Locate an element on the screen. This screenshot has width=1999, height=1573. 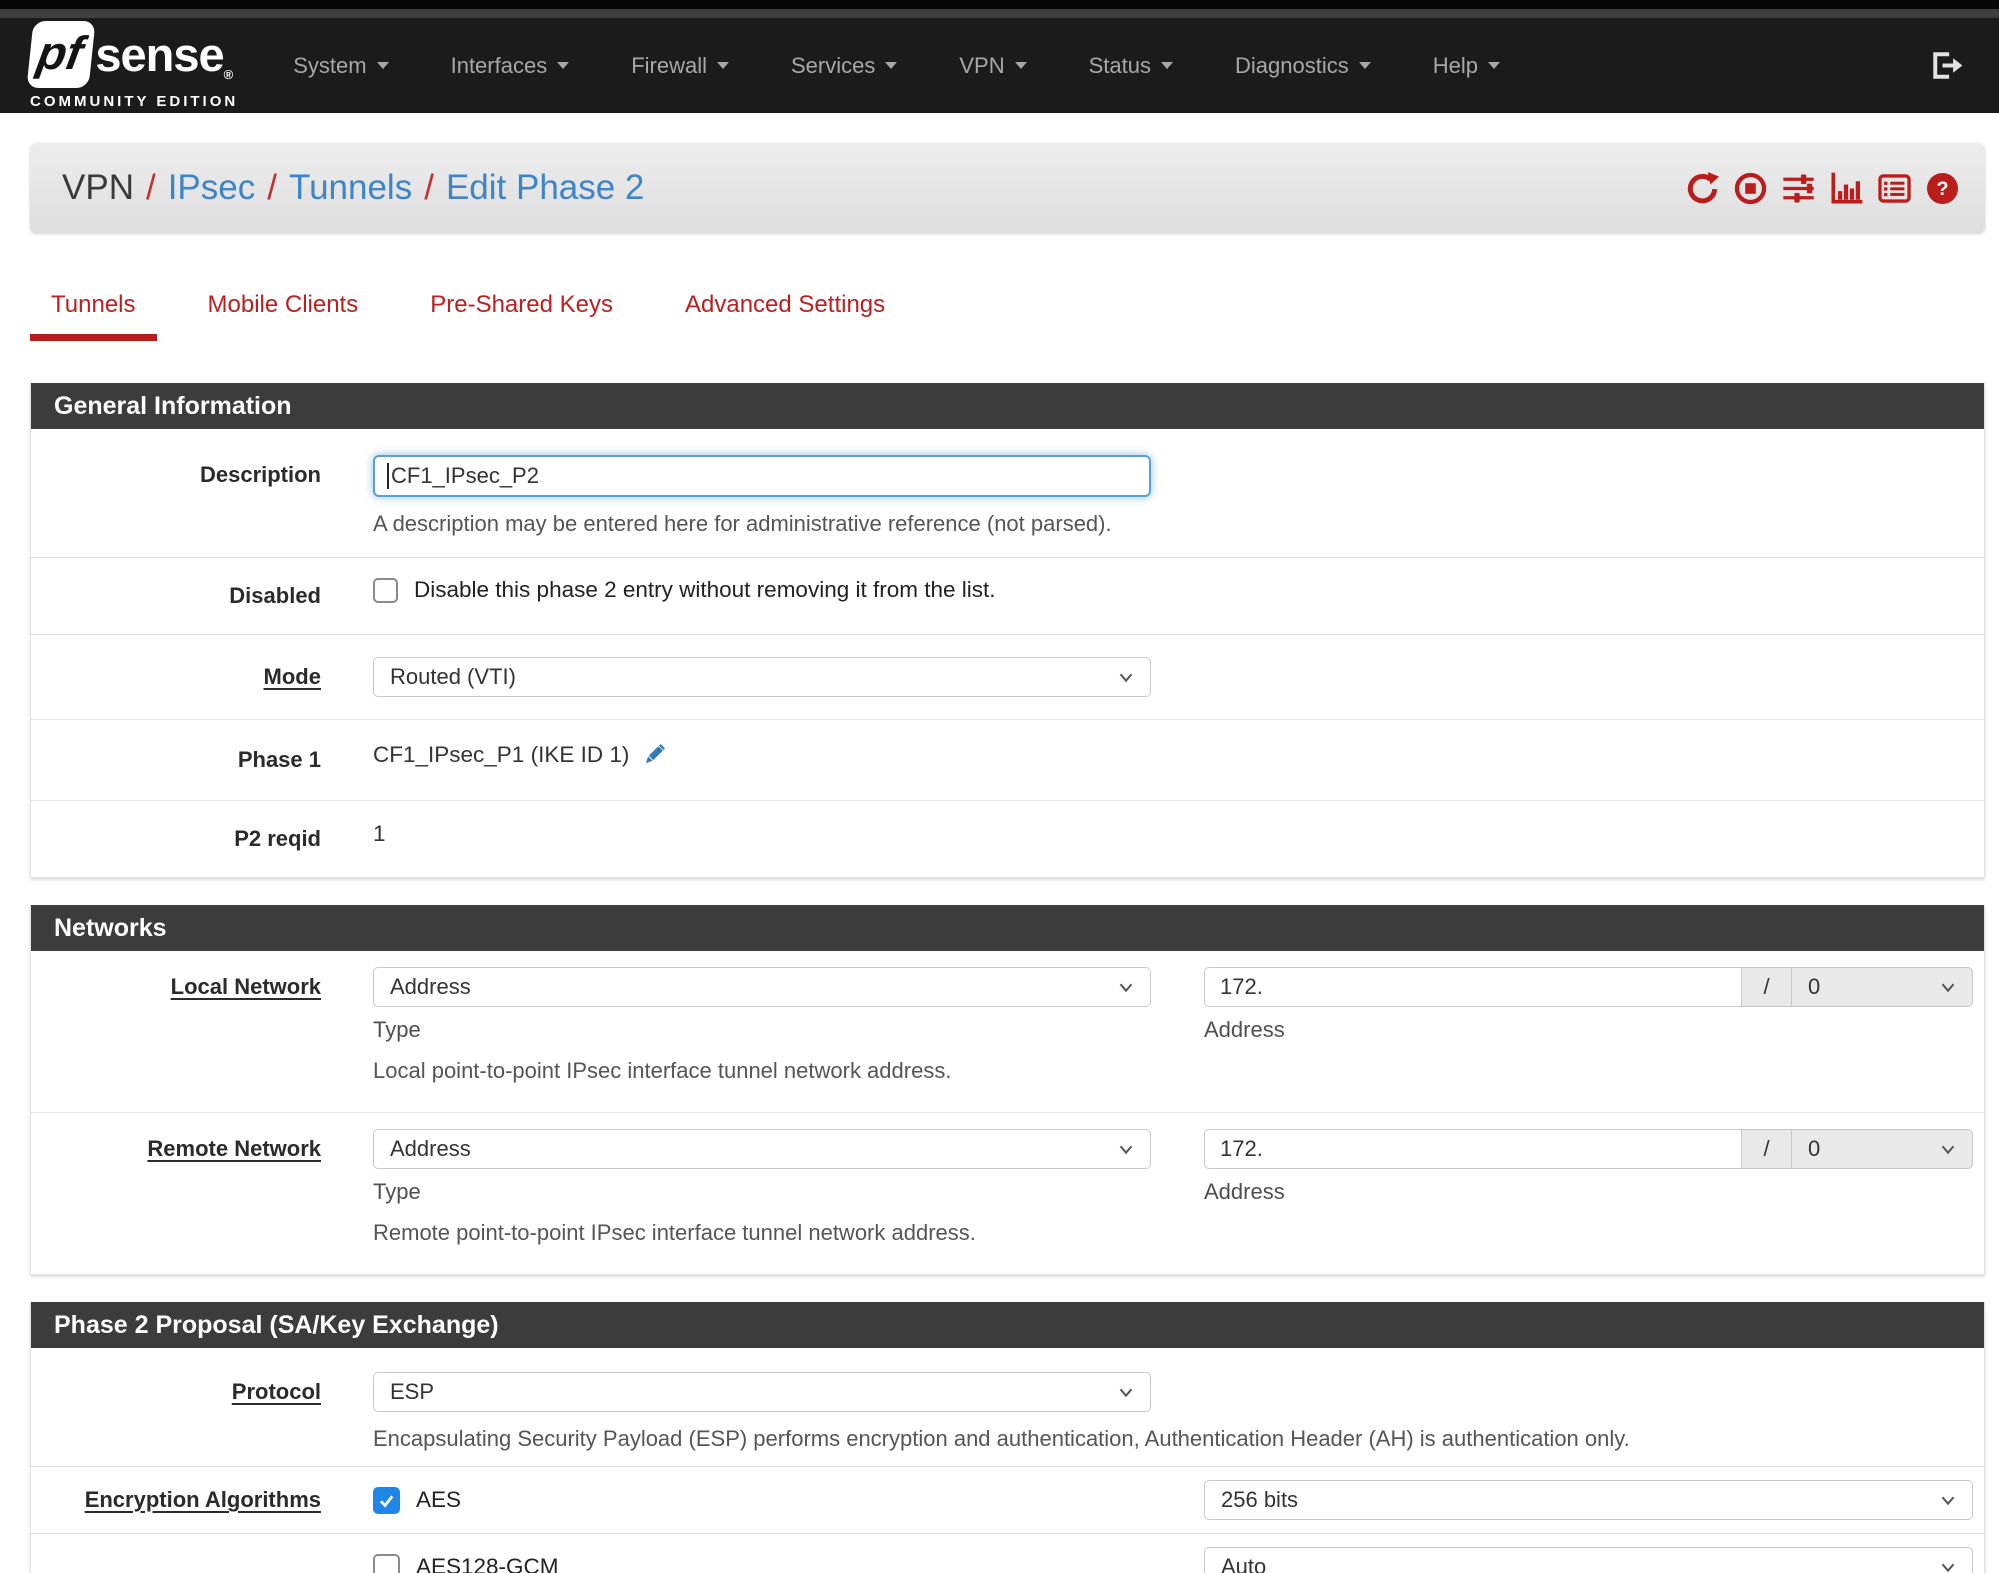
menu-interfaces: Interfaces is located at coordinates (510, 66).